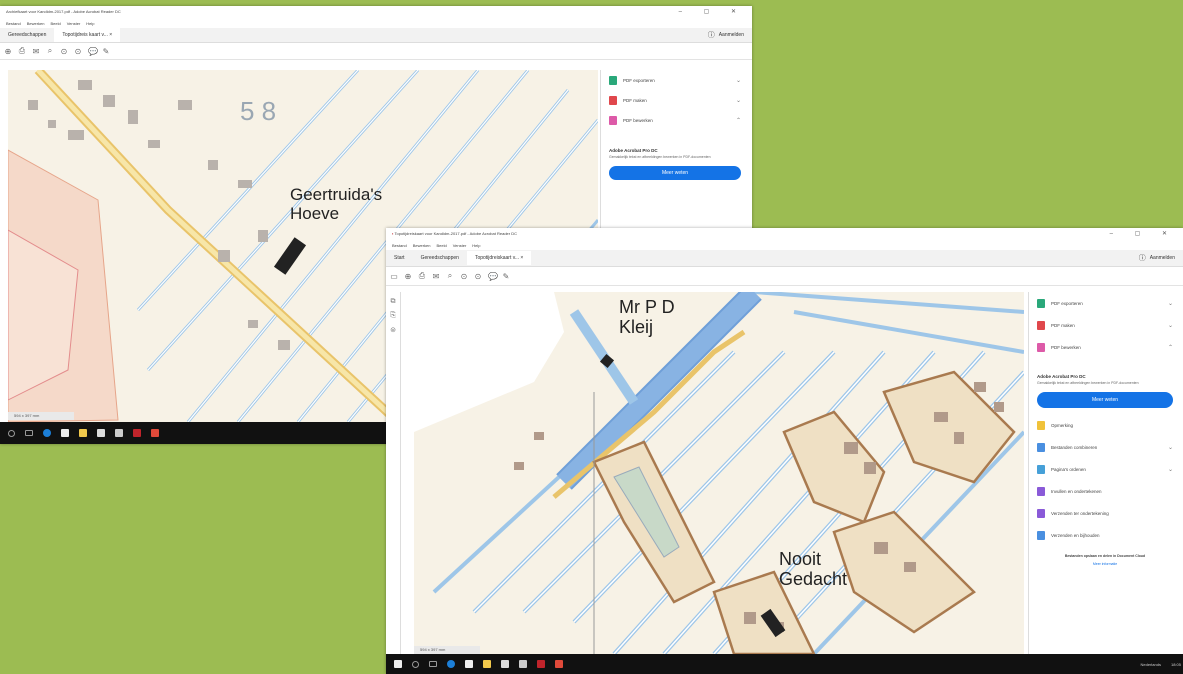 This screenshot has width=1183, height=674. I want to click on label-gedacht: Gedacht, so click(813, 578).